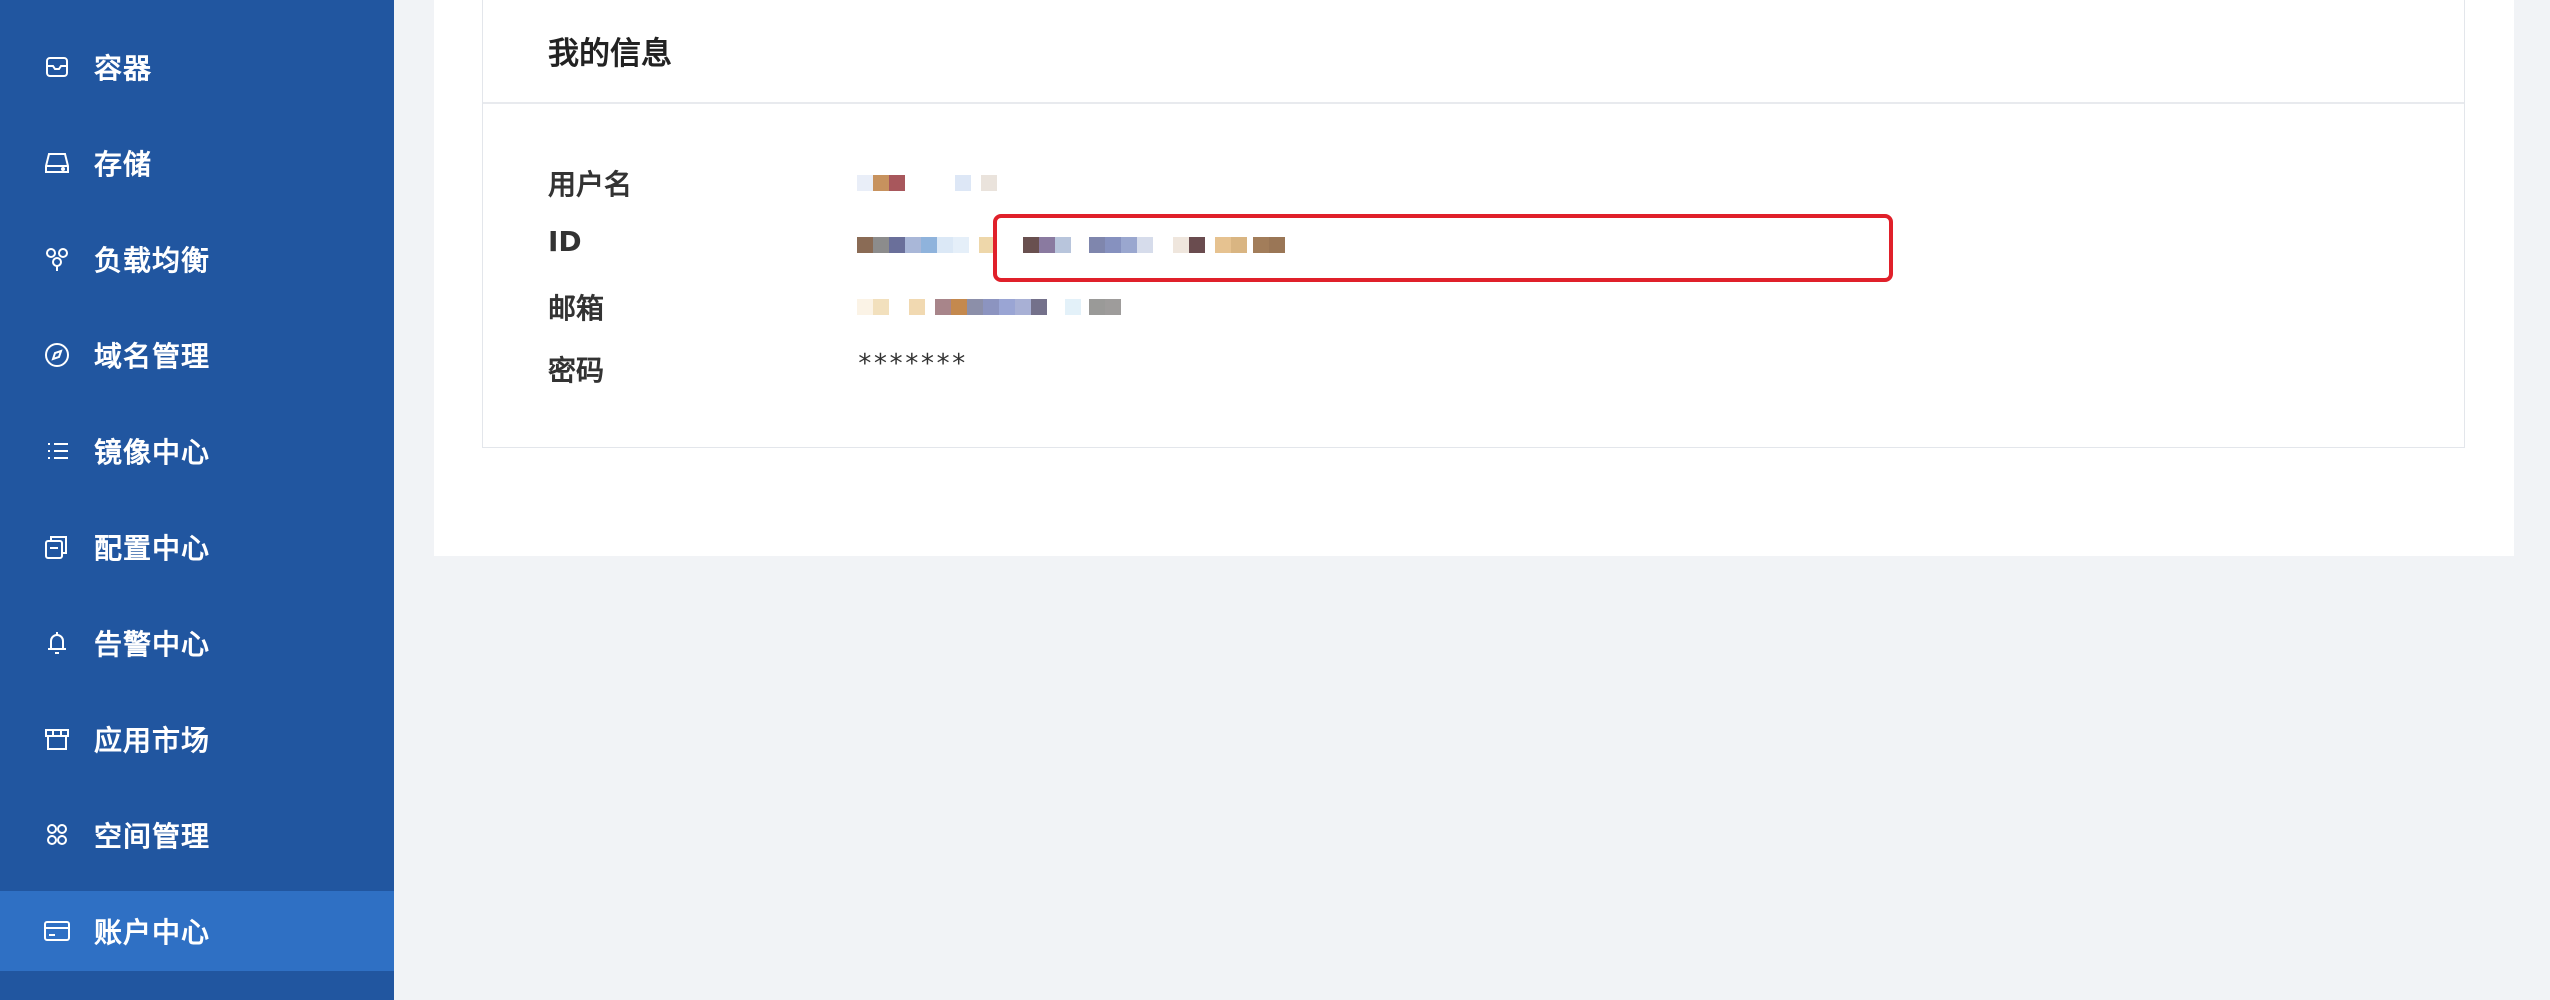 The height and width of the screenshot is (1000, 2550). What do you see at coordinates (565, 241) in the screenshot?
I see `id-label: ID` at bounding box center [565, 241].